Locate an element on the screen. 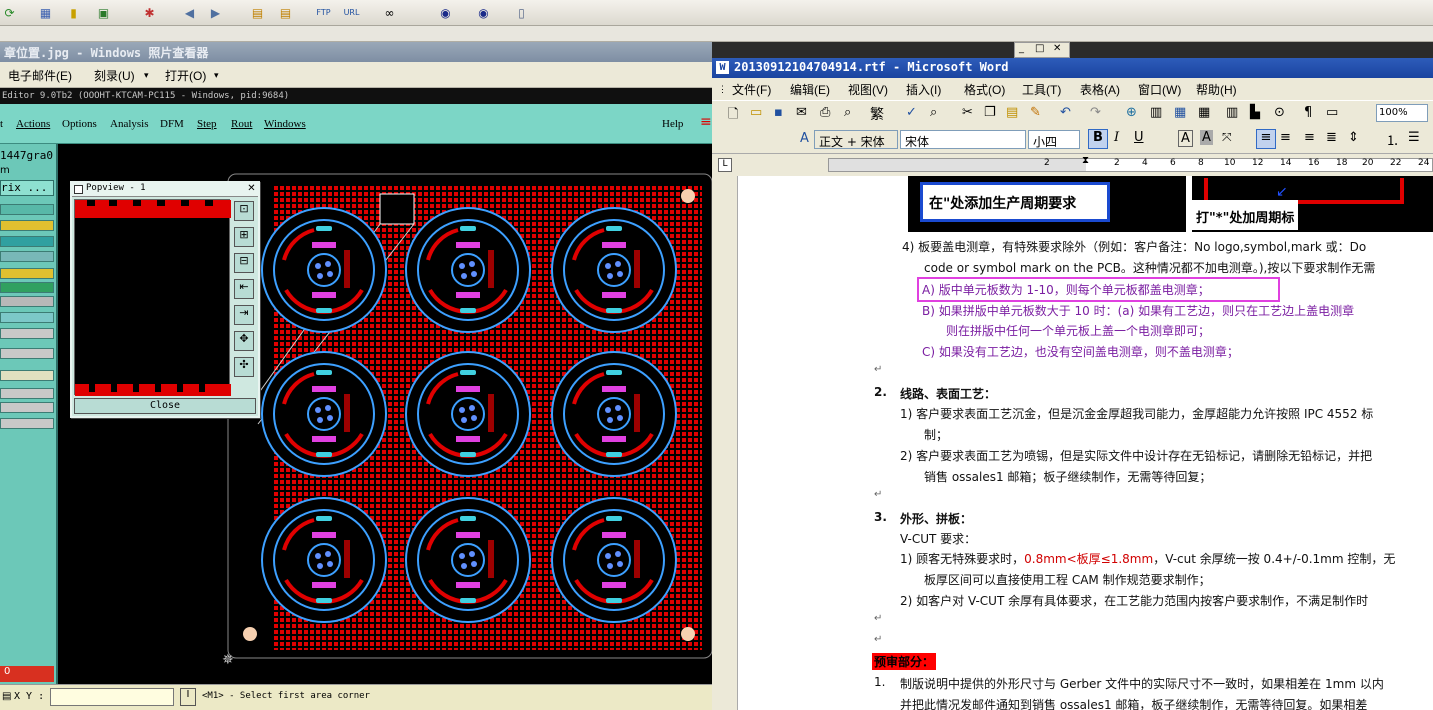  horizontal-ruler: L 2 2 4 6 8 10 12 14 16 18 20 22 24 ⧗ is located at coordinates (1072, 165).